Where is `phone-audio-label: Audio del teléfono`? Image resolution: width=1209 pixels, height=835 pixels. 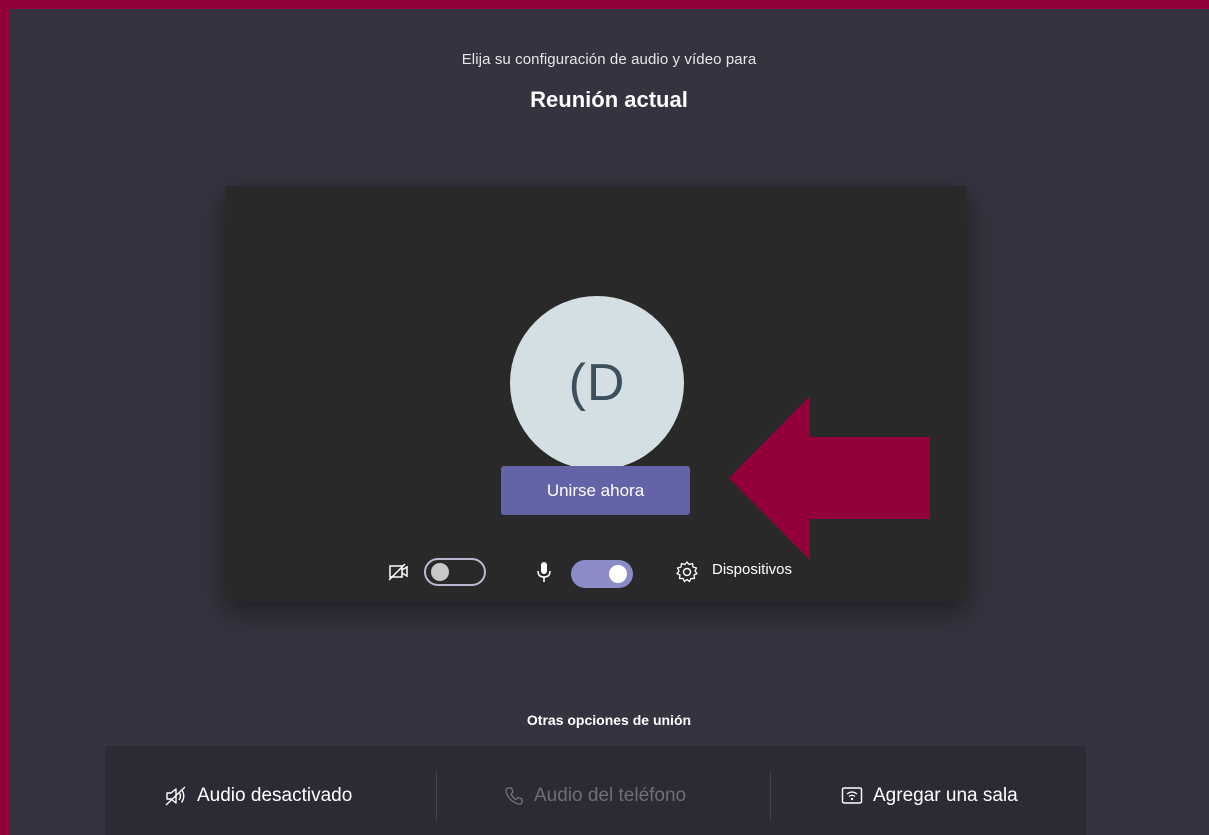 phone-audio-label: Audio del teléfono is located at coordinates (610, 795).